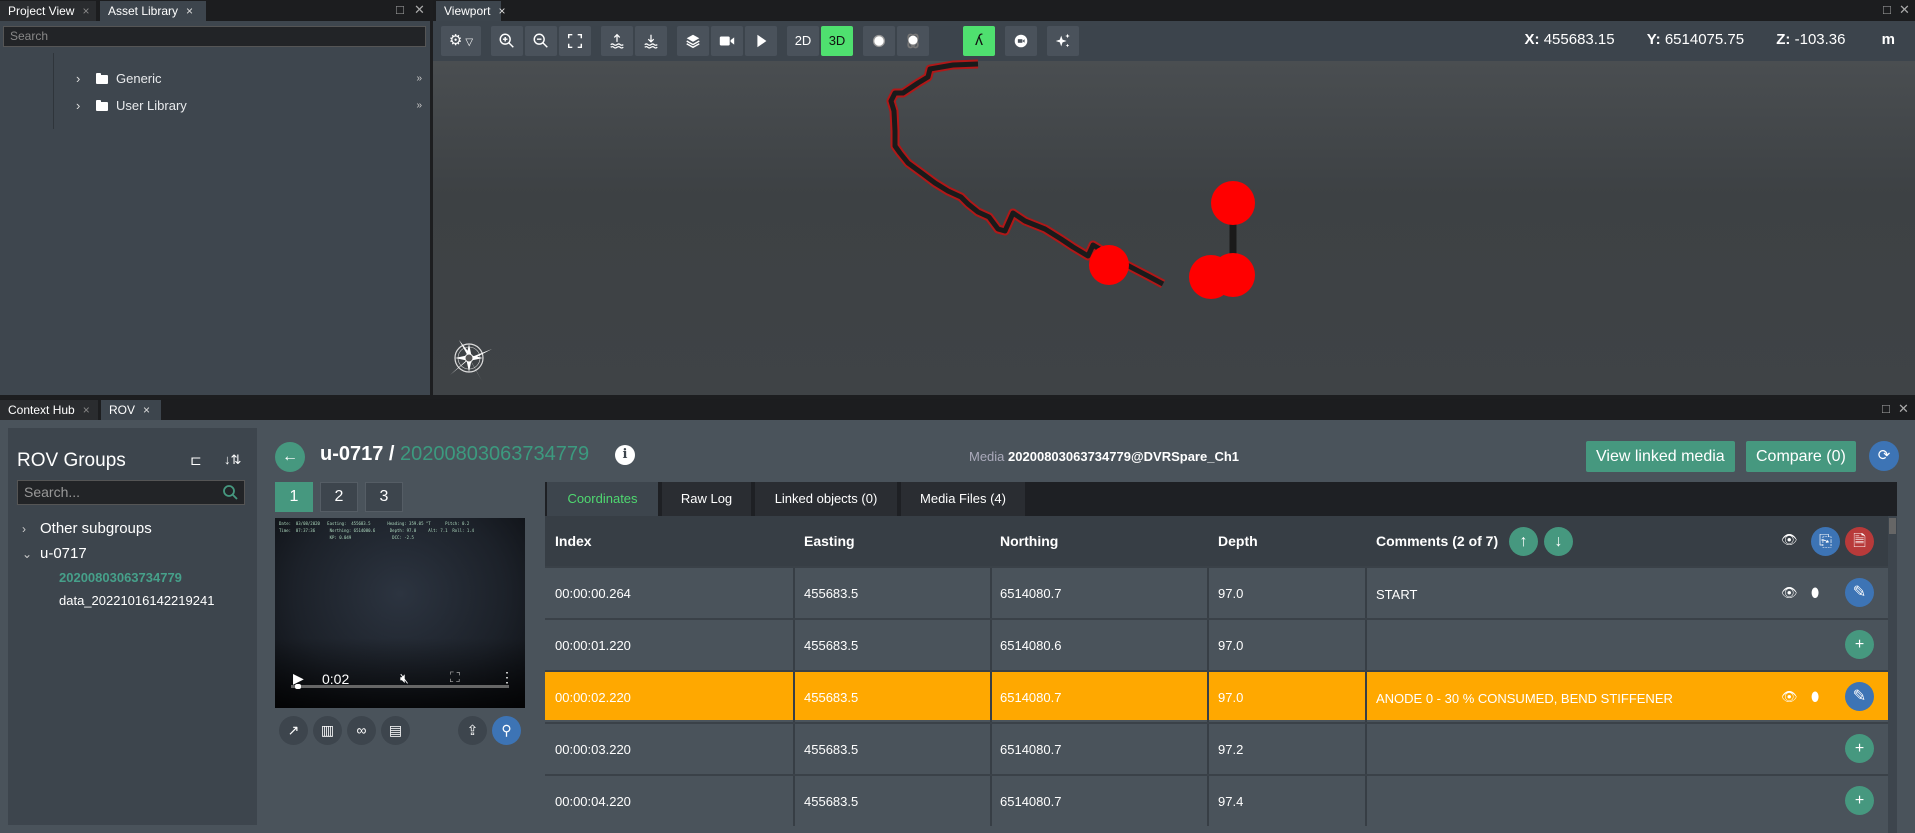 The height and width of the screenshot is (833, 1915). What do you see at coordinates (31, 554) in the screenshot?
I see `chevron-down-icon: ⌄` at bounding box center [31, 554].